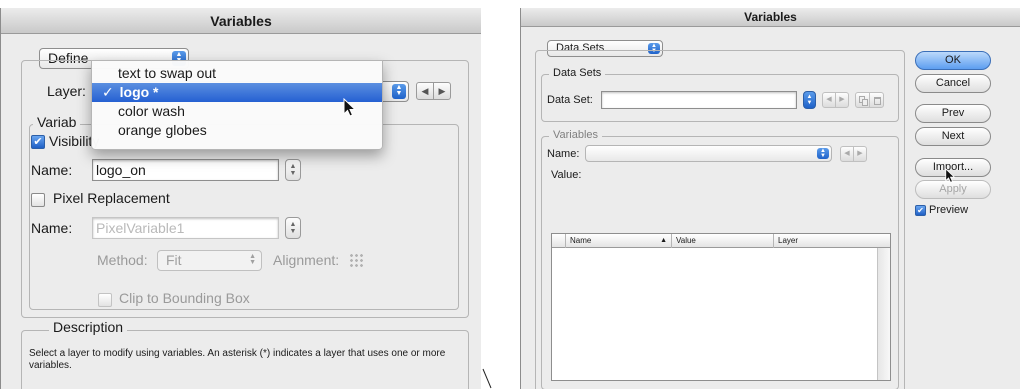  What do you see at coordinates (577, 73) in the screenshot?
I see `data-sets-legend: Data Sets` at bounding box center [577, 73].